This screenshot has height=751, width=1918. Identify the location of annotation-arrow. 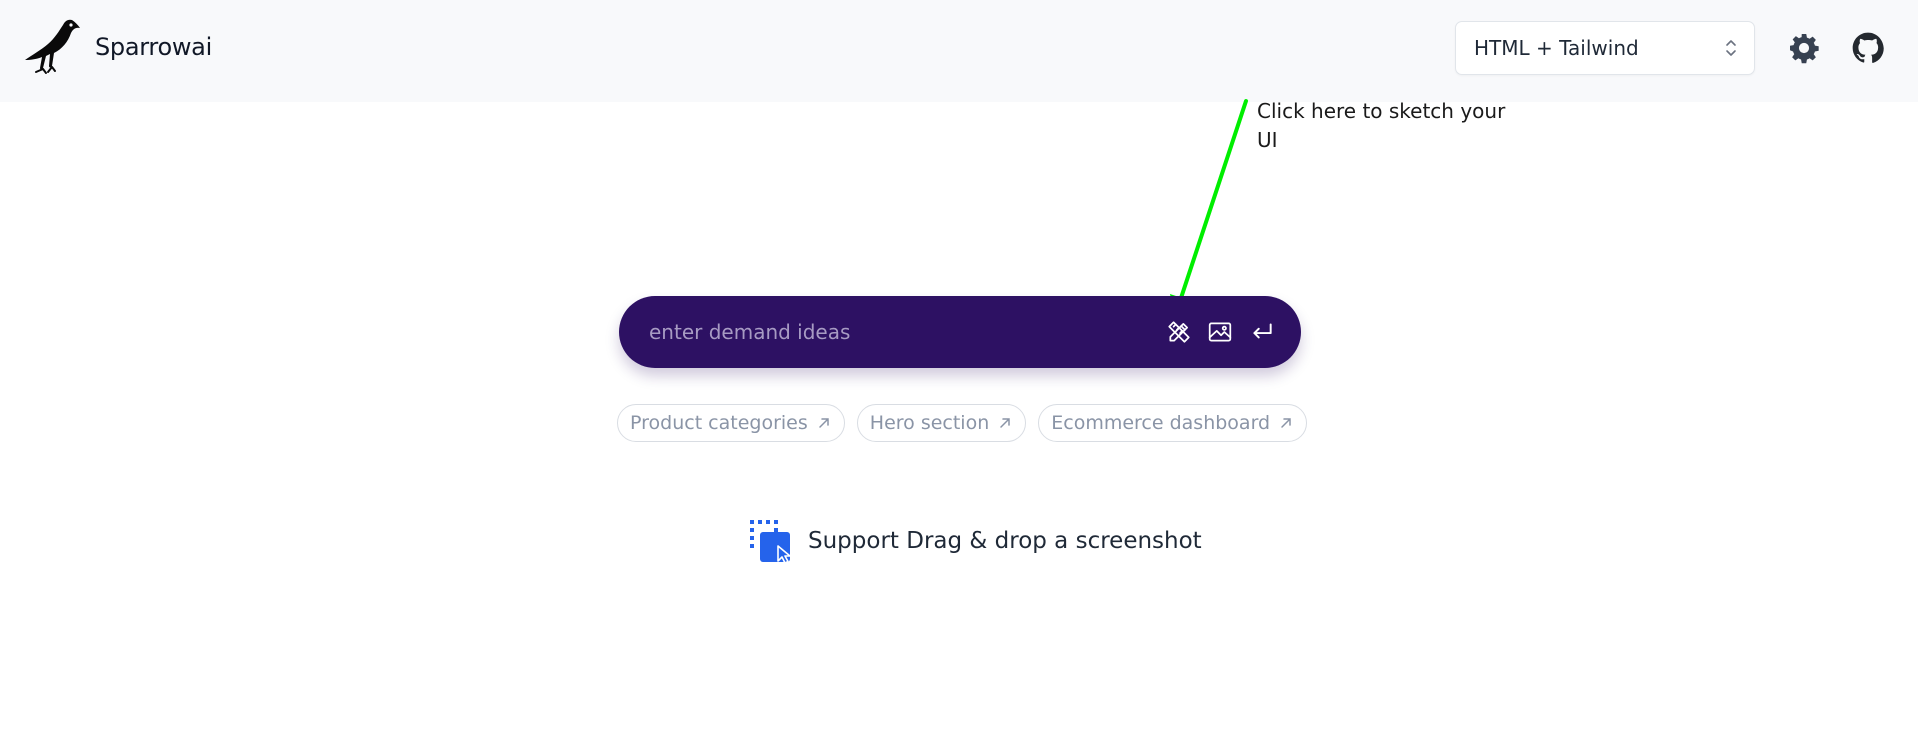
(1209, 208).